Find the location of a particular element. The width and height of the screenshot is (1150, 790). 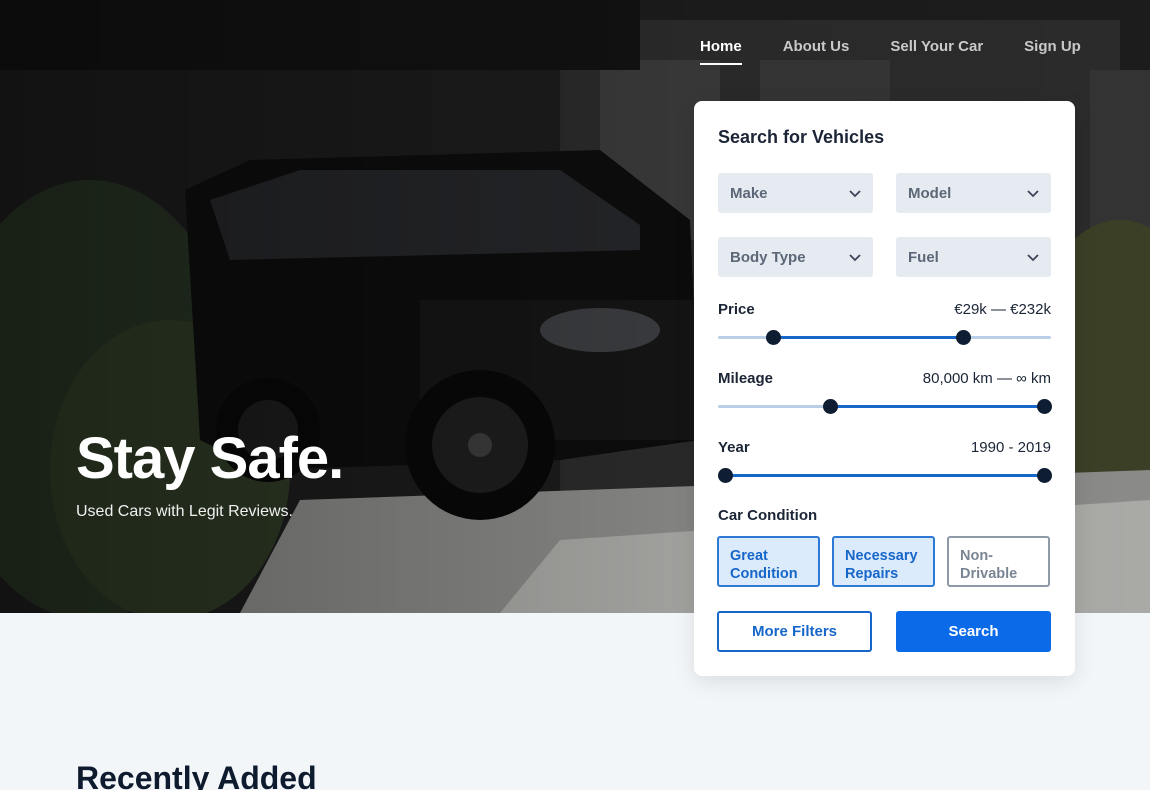

price-slider-fill is located at coordinates (867, 337).